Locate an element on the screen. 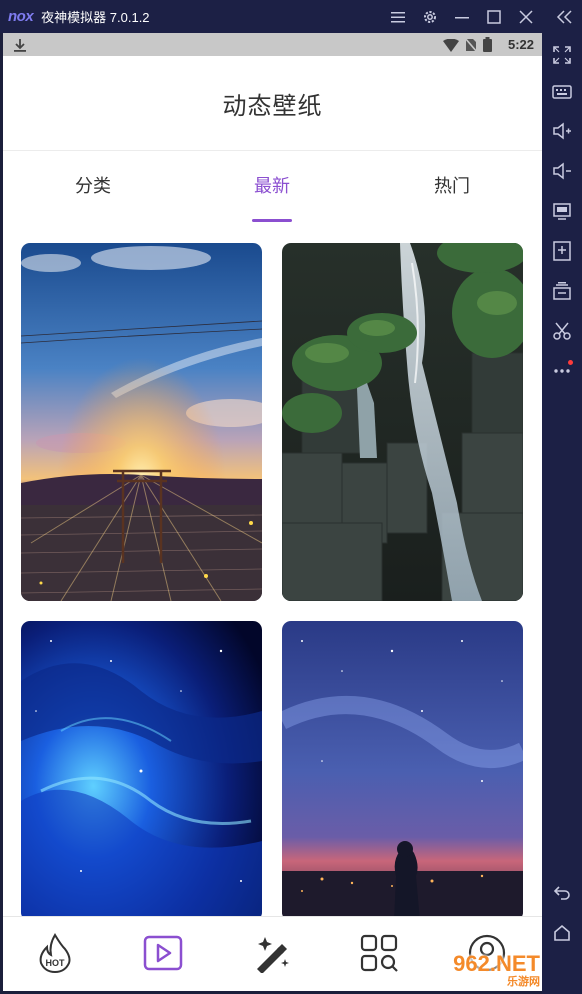 The image size is (582, 994). keyboard-icon is located at coordinates (562, 91).